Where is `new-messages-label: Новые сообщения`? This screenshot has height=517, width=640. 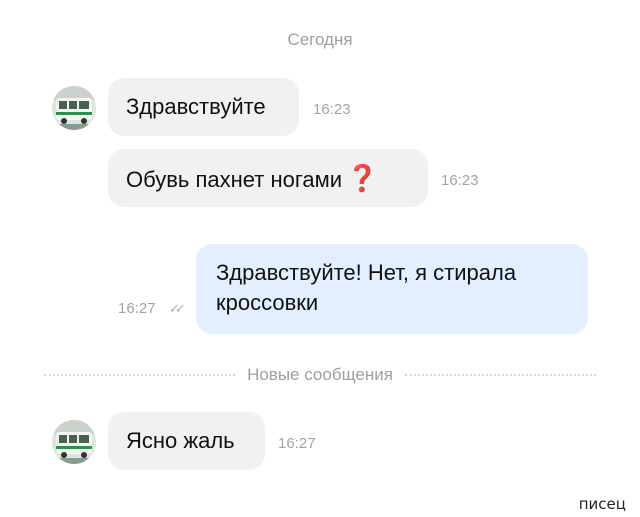 new-messages-label: Новые сообщения is located at coordinates (320, 374).